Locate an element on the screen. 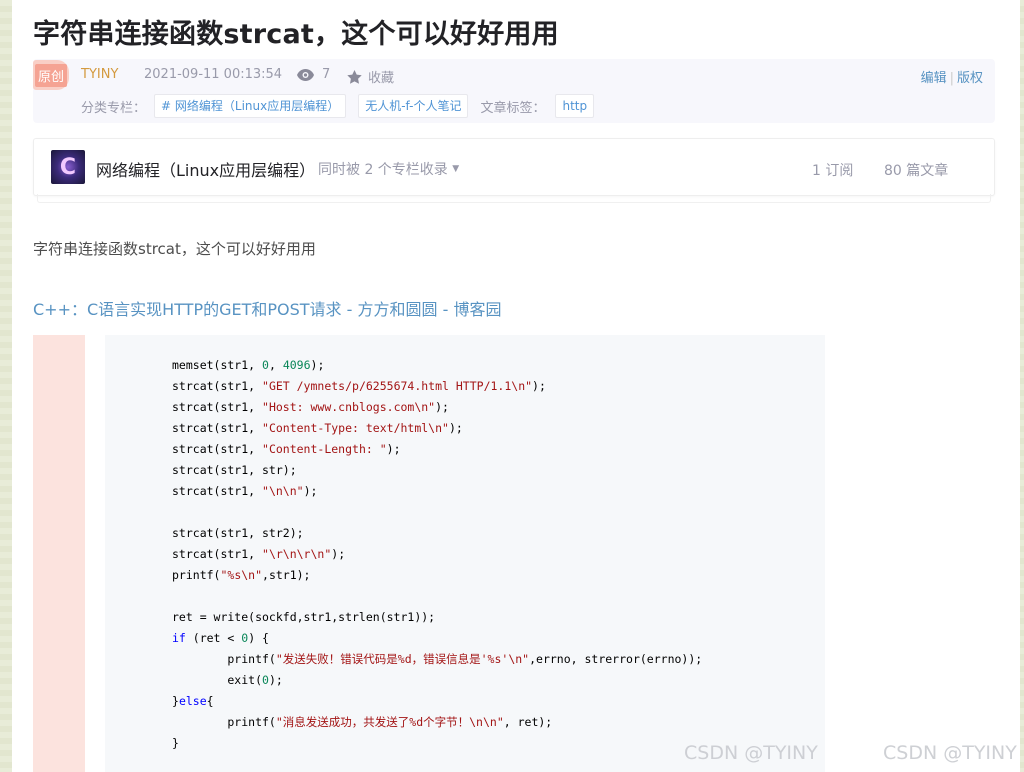 The width and height of the screenshot is (1024, 772). code-line: strcat(str1, "\r\n\r\n"); is located at coordinates (259, 554).